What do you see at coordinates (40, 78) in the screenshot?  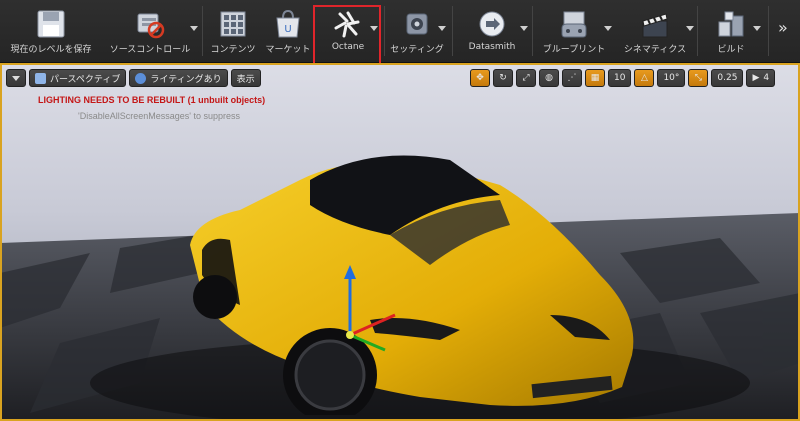 I see `perspective-icon` at bounding box center [40, 78].